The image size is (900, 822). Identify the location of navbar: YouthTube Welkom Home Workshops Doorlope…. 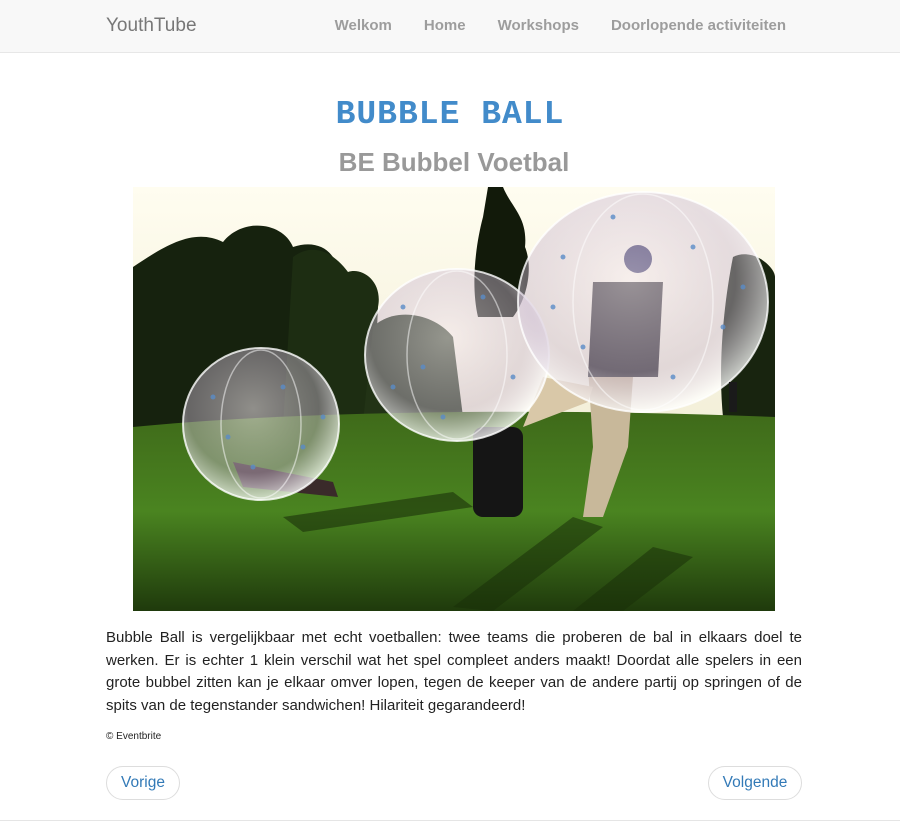
(450, 26).